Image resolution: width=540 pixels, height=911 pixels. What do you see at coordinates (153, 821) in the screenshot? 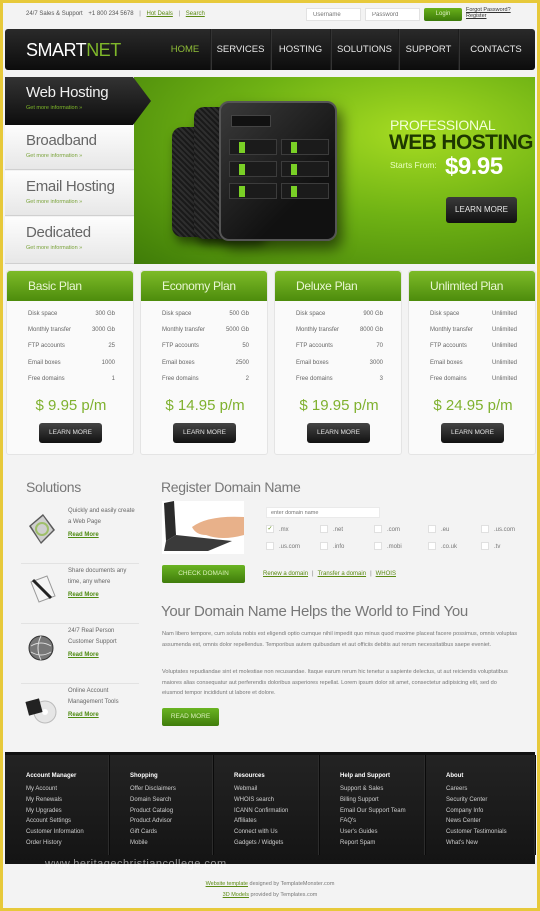
I see `footer-link: Product Advisor` at bounding box center [153, 821].